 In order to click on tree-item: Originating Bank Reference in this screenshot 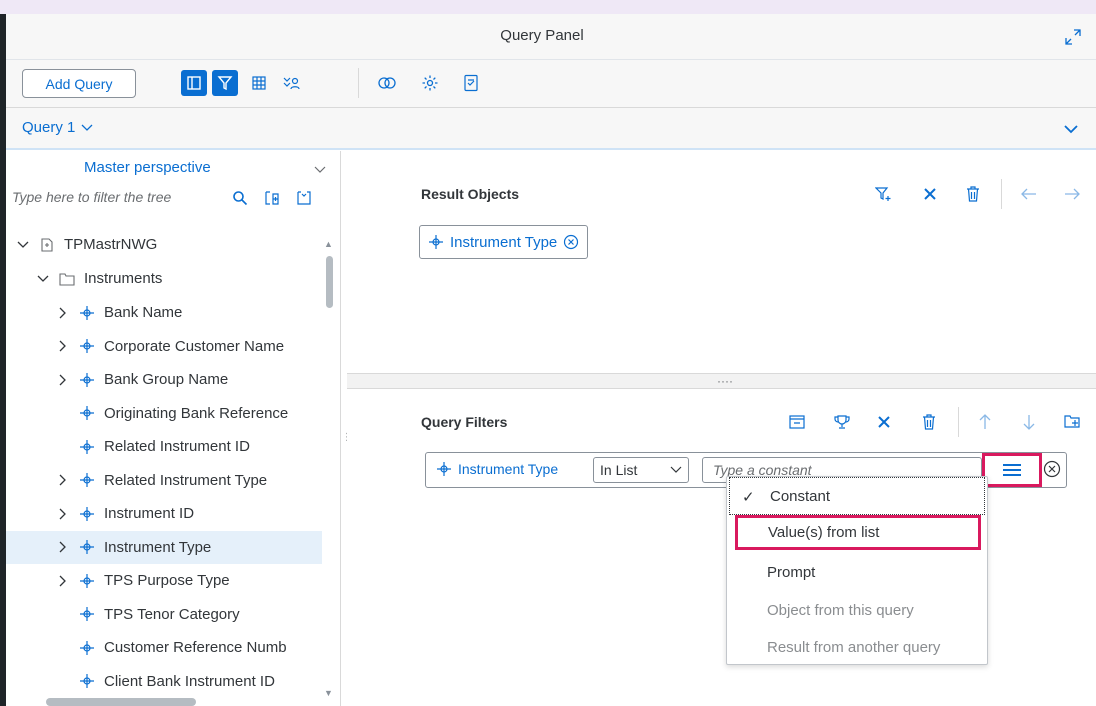, I will do `click(164, 413)`.